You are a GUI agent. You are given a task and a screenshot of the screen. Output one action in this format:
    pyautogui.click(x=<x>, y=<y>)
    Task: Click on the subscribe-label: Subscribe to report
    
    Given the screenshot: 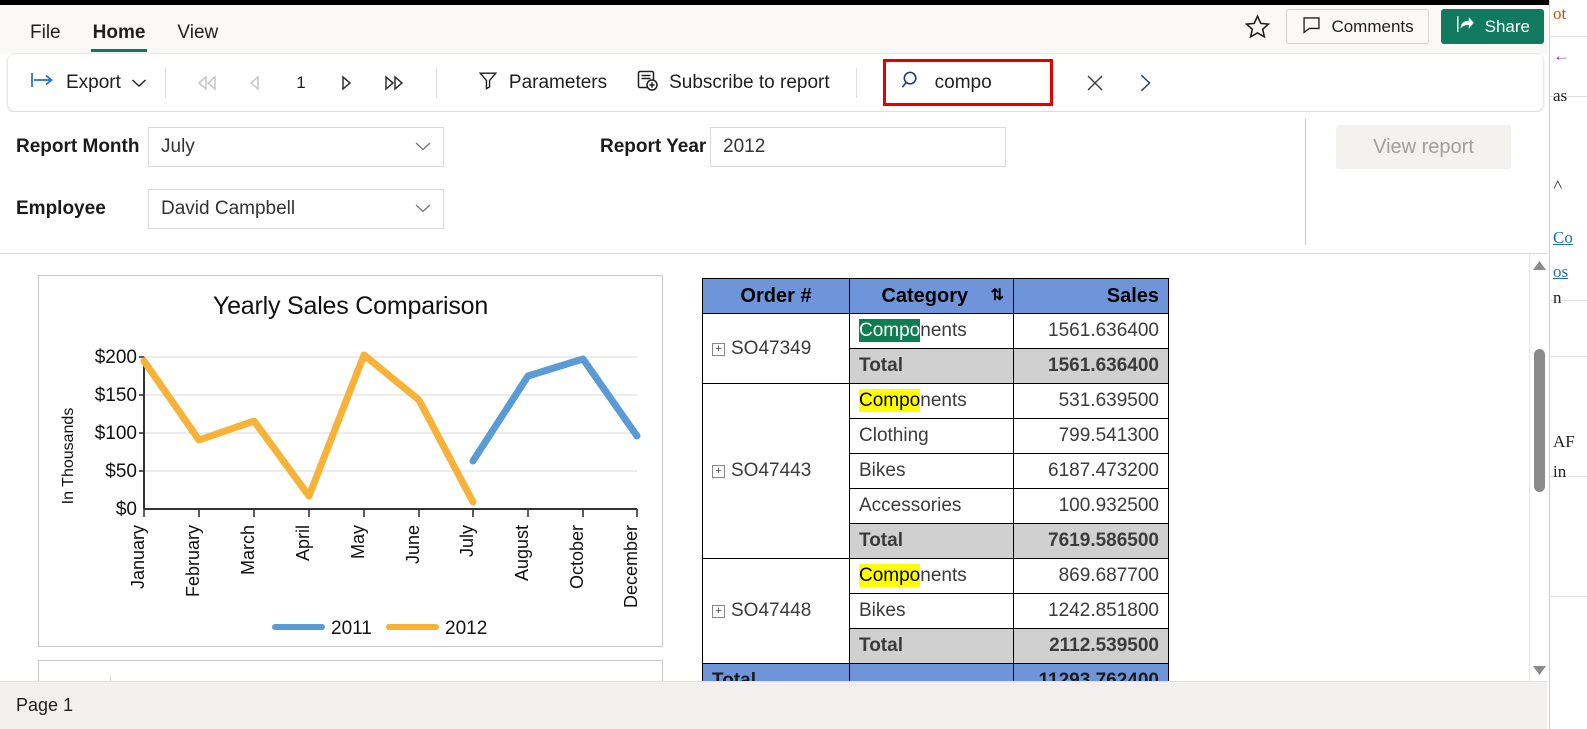 What is the action you would take?
    pyautogui.click(x=749, y=82)
    